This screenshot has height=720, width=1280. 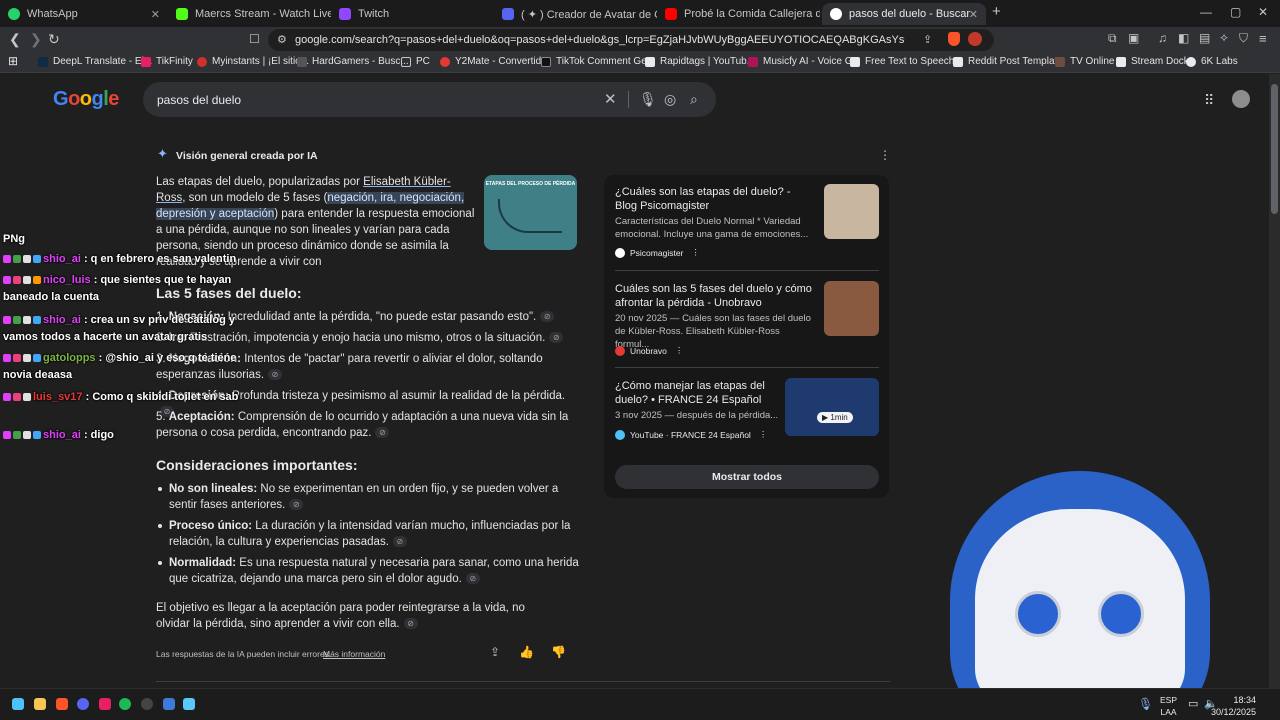 What do you see at coordinates (1133, 38) in the screenshot?
I see `screenshot-icon: ▣` at bounding box center [1133, 38].